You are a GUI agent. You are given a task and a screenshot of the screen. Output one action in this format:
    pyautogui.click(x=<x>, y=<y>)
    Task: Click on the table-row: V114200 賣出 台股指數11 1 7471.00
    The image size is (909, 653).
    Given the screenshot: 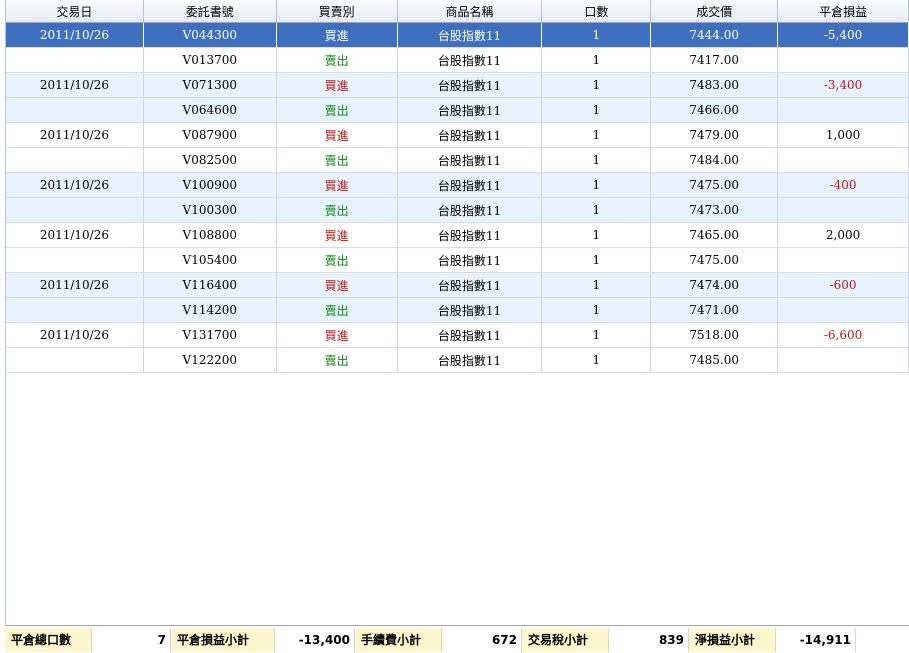 What is the action you would take?
    pyautogui.click(x=457, y=310)
    